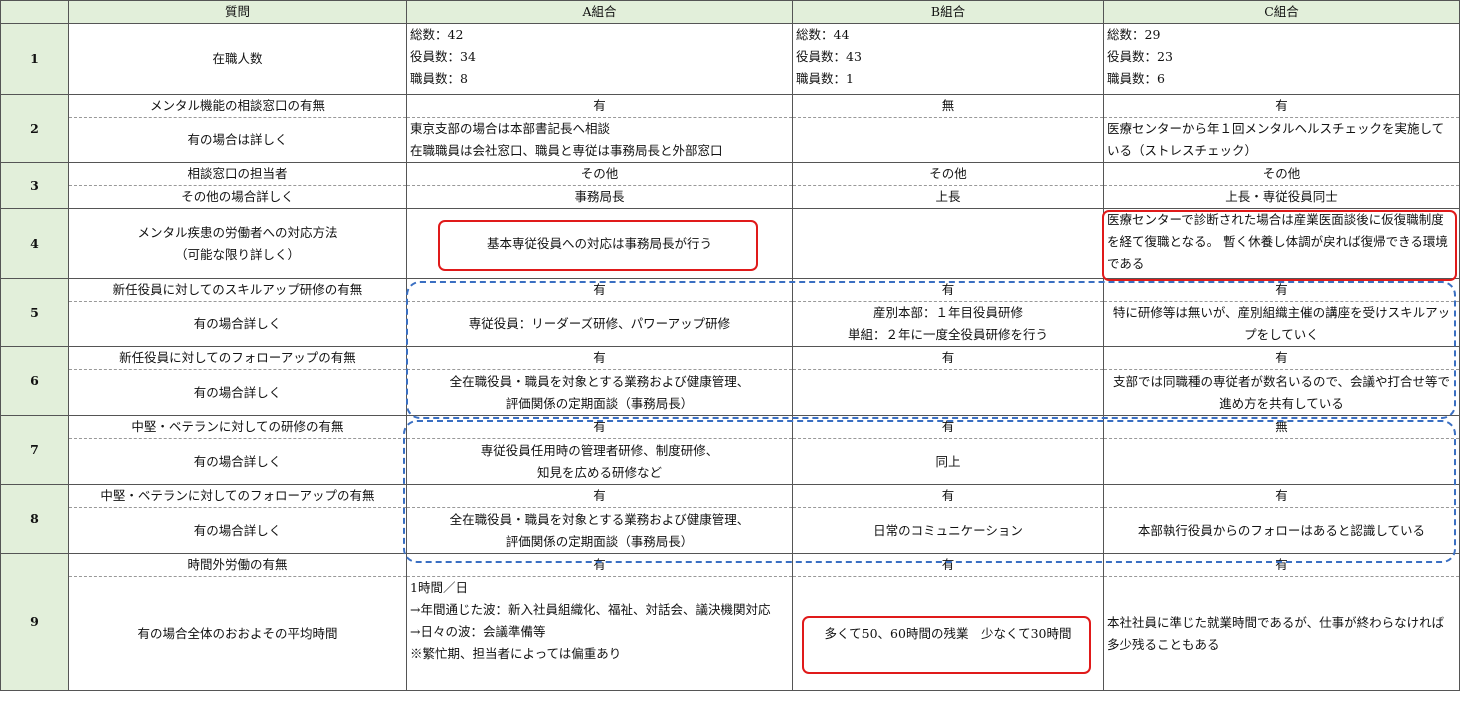 The height and width of the screenshot is (701, 1460). Describe the element at coordinates (237, 358) in the screenshot. I see `question-cell: 新任役員に対してのフォローアップの有無` at that location.